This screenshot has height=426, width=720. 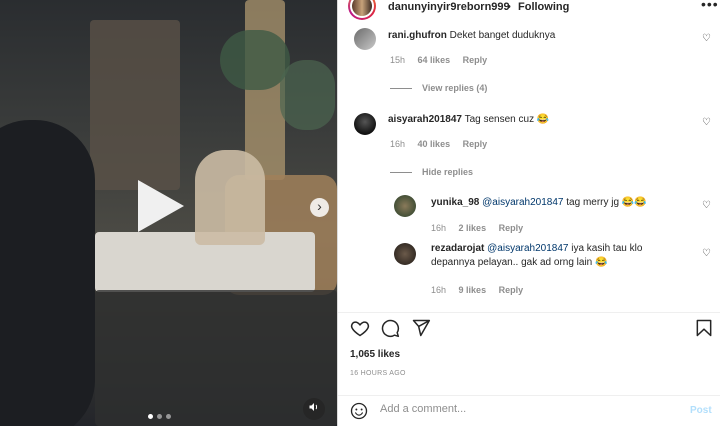 I want to click on hide-replies-toggle: Hide replies, so click(x=431, y=172).